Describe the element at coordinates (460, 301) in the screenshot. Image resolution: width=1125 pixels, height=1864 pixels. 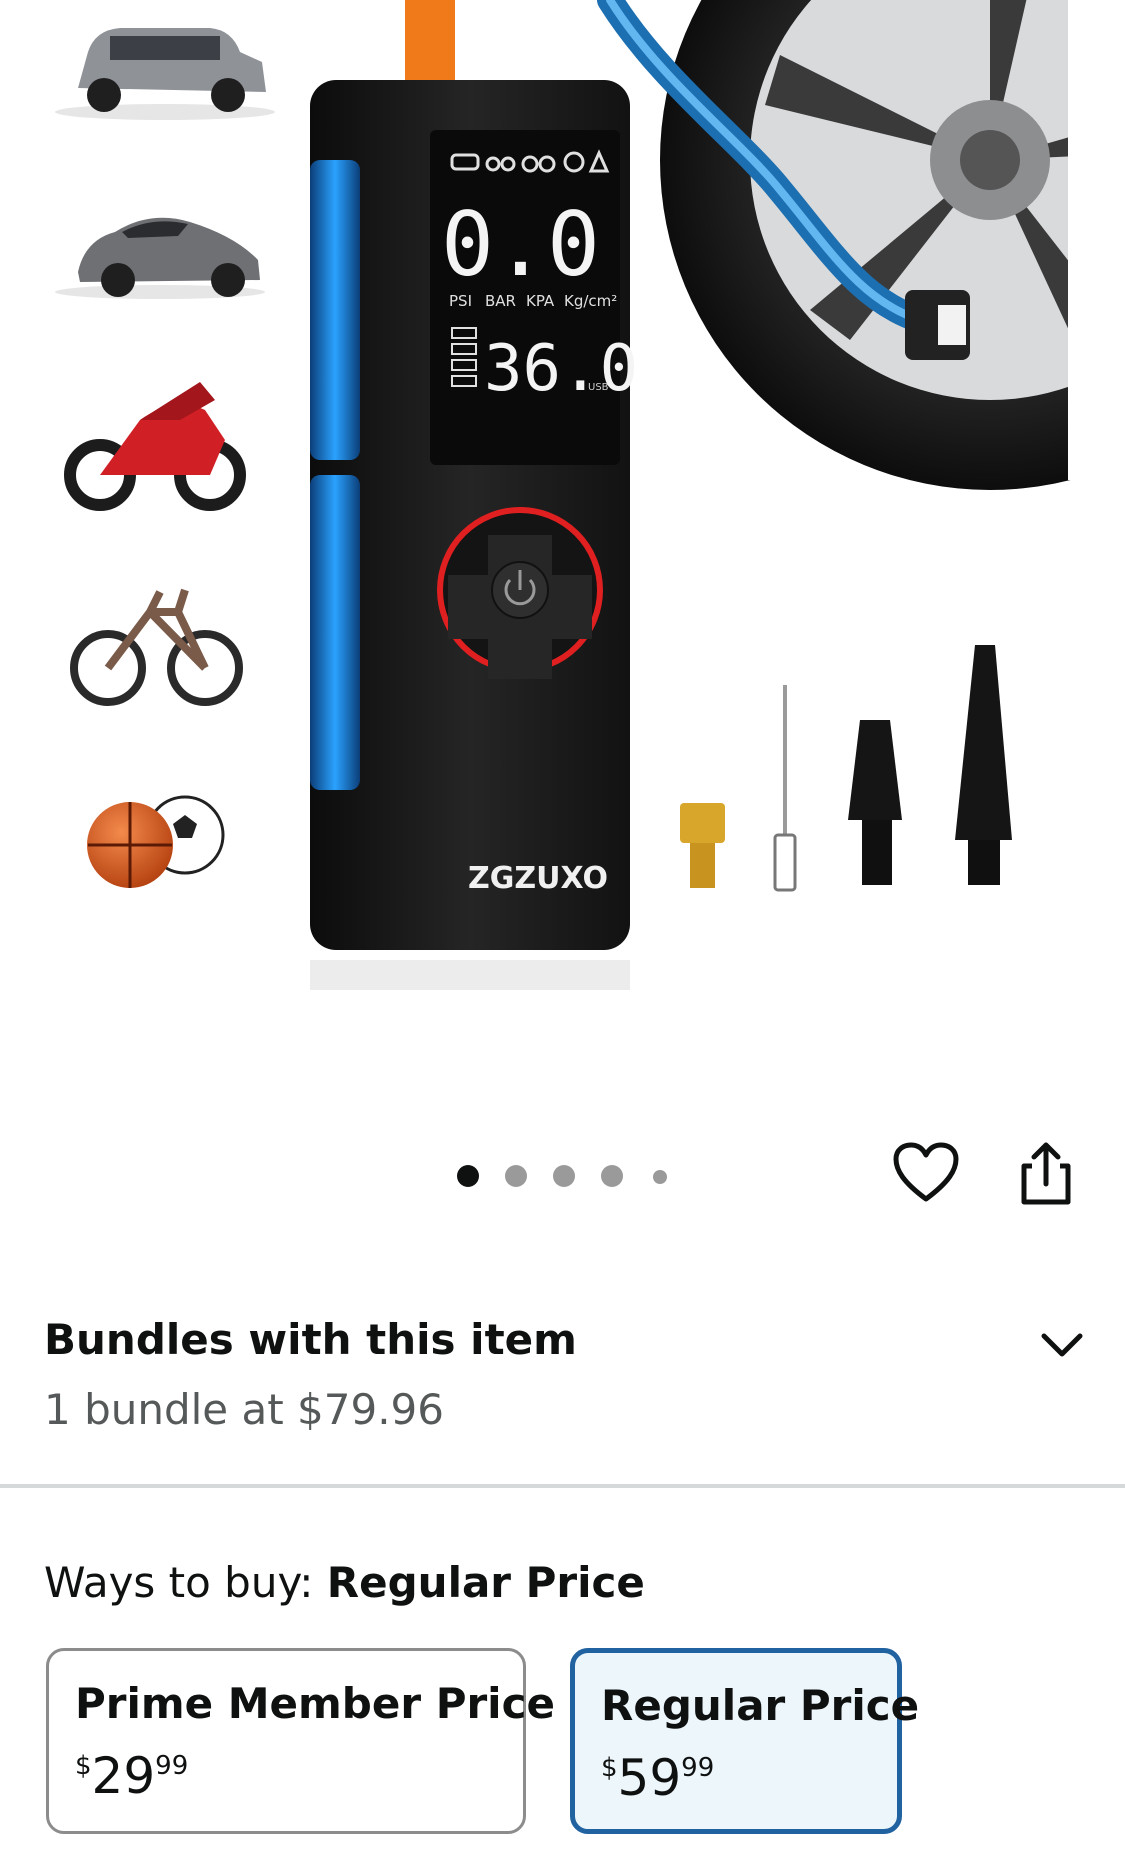
I see `svg-text: PSI` at that location.